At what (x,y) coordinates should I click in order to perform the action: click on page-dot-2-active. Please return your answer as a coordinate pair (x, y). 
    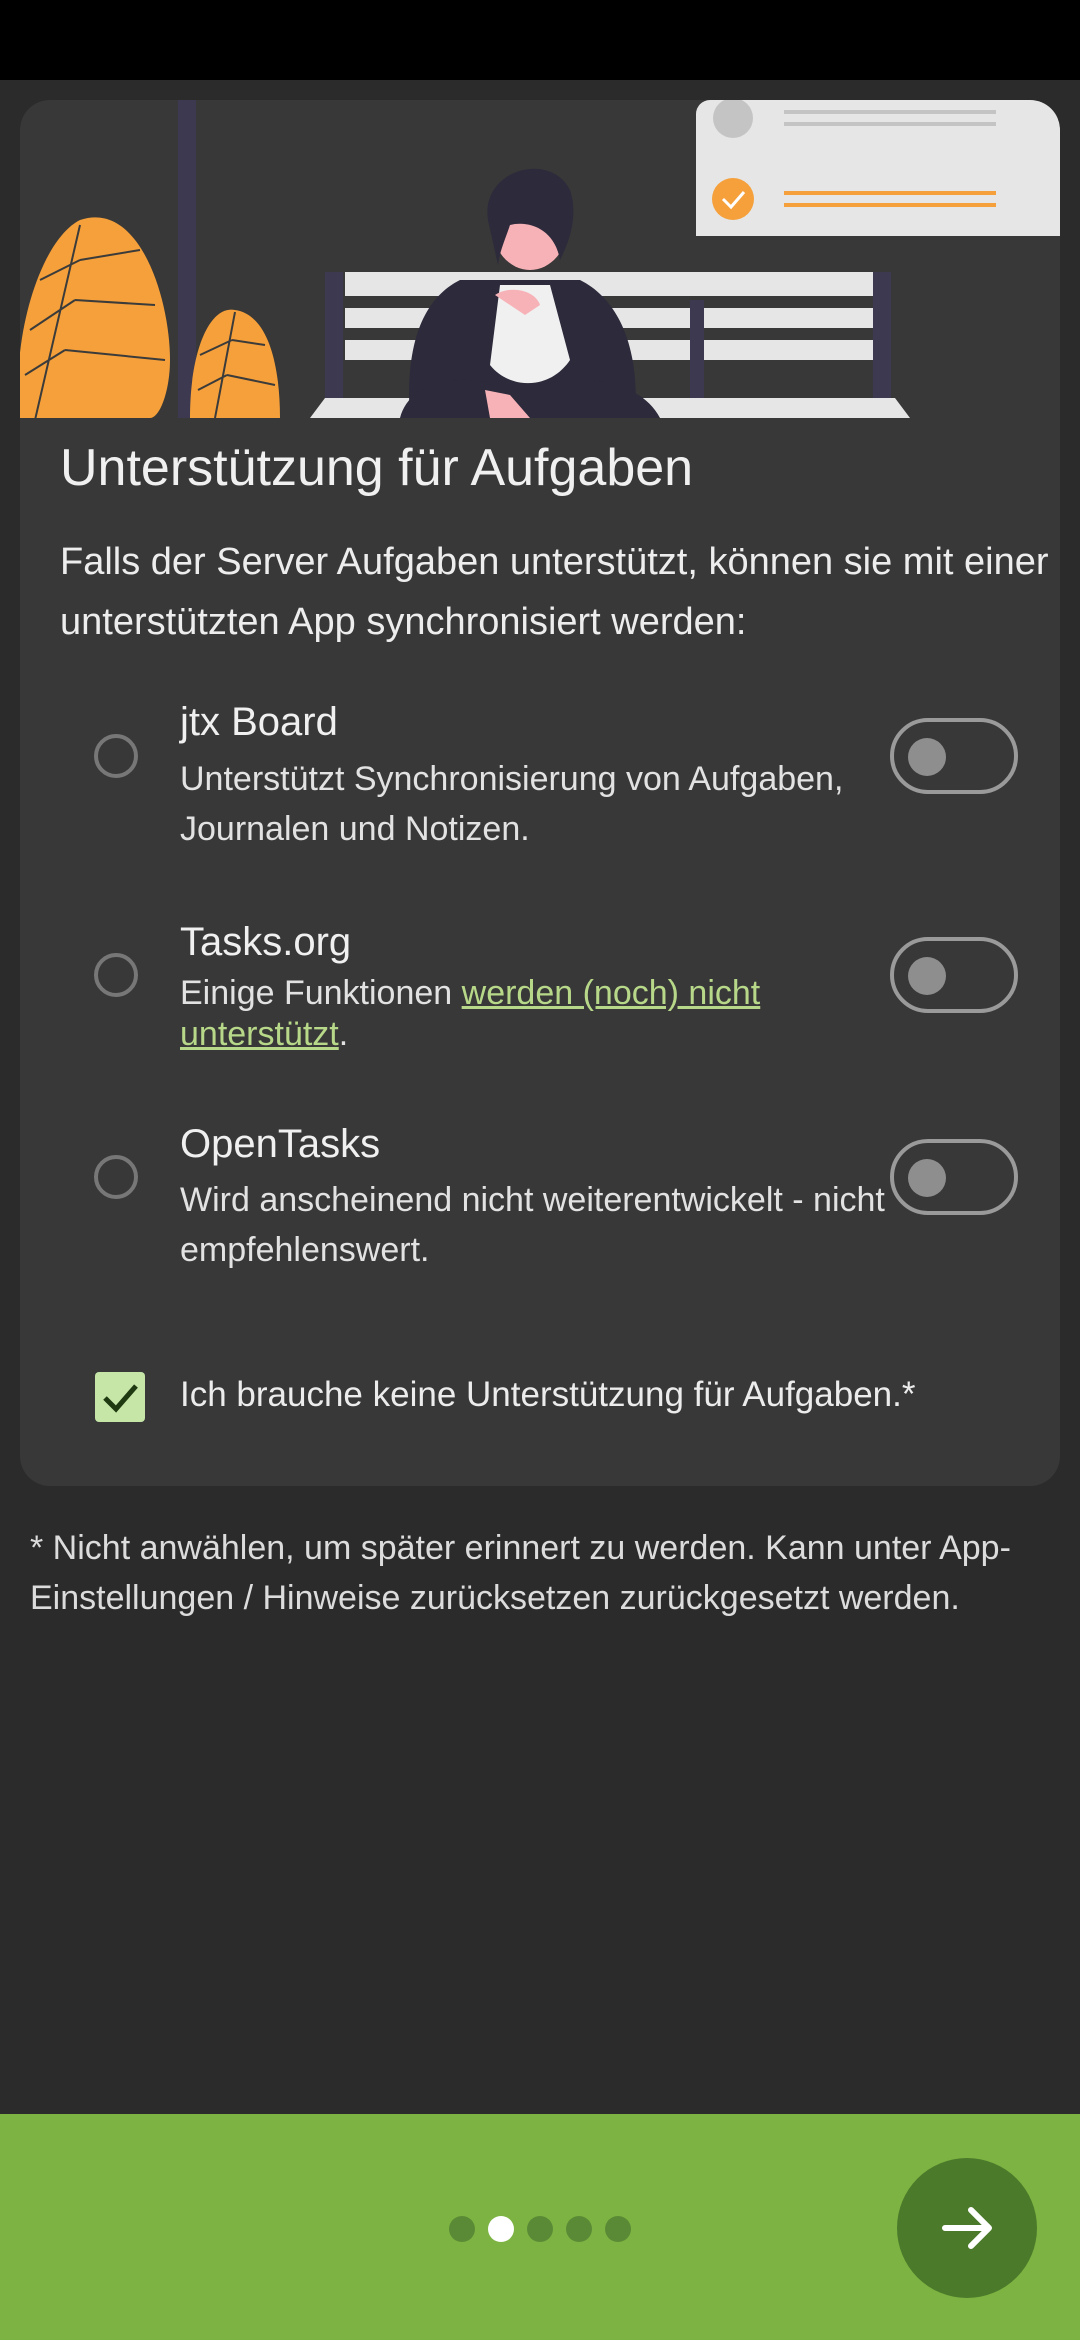
    Looking at the image, I should click on (501, 2229).